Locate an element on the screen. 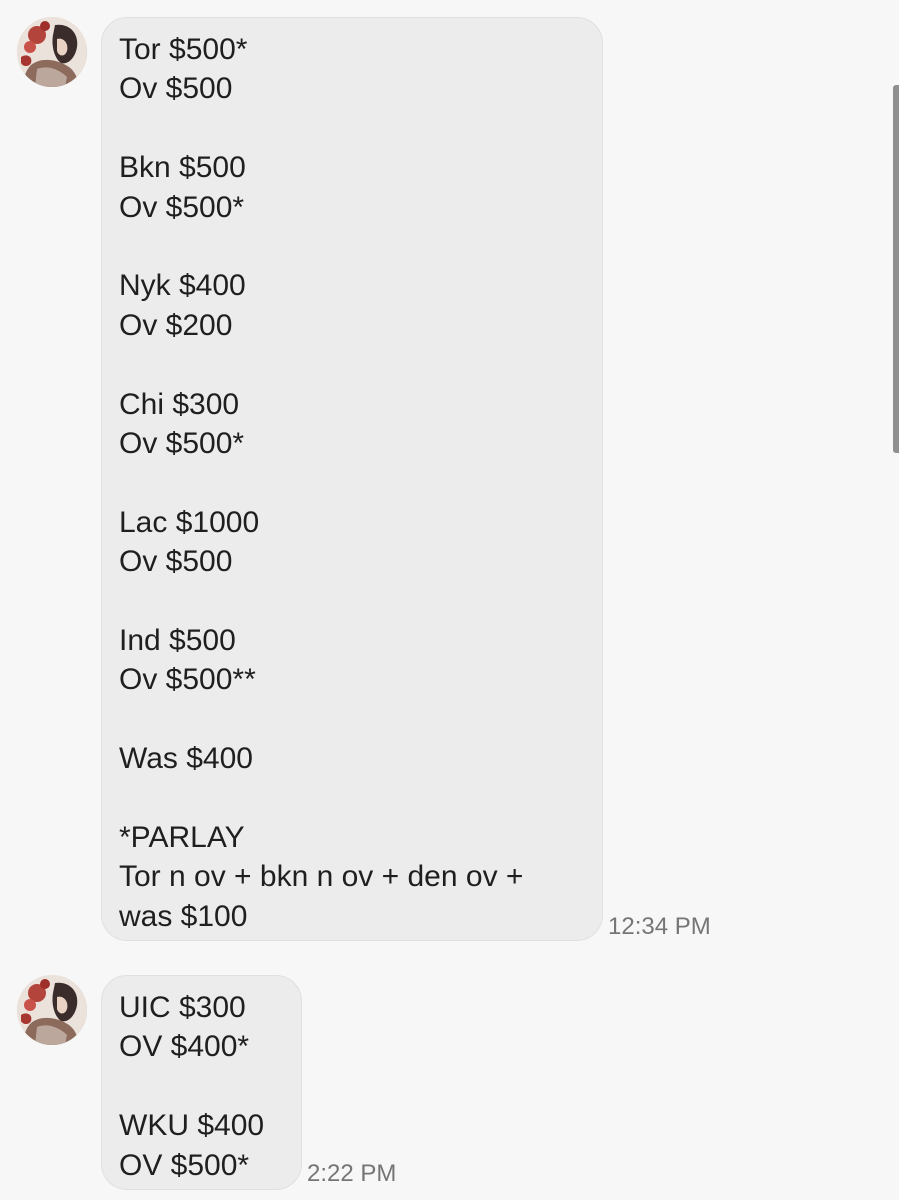  message-line: Ov $200 is located at coordinates (176, 325).